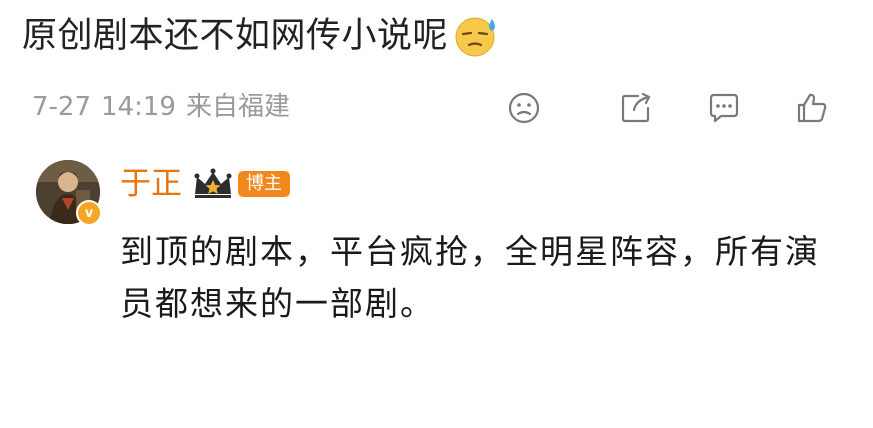  Describe the element at coordinates (62, 107) in the screenshot. I see `comment-date: 7-27` at that location.